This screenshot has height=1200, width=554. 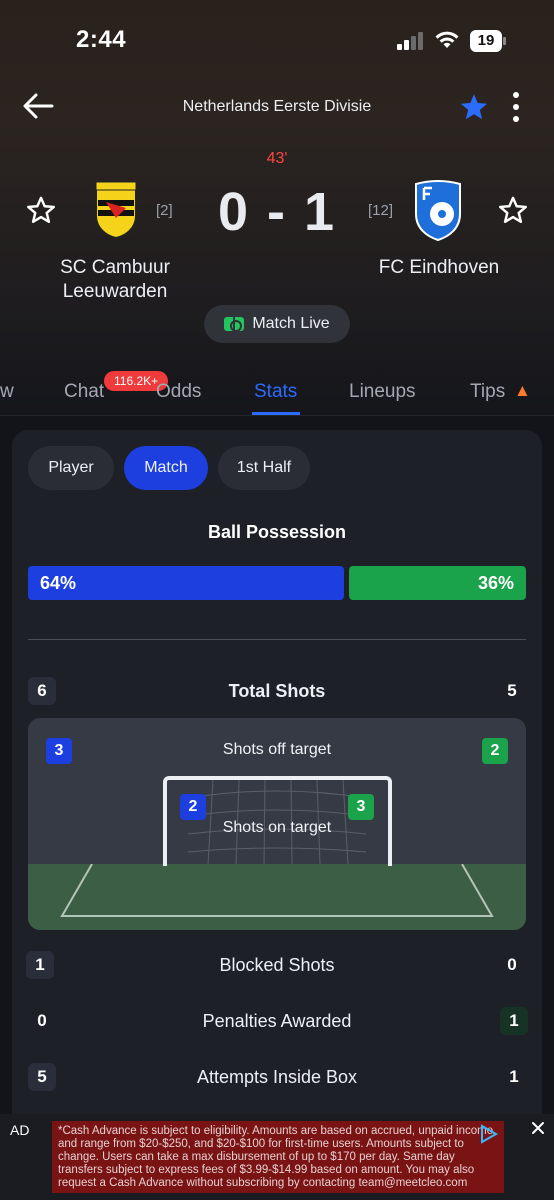 What do you see at coordinates (381, 210) in the screenshot?
I see `away-team-rank: [12]` at bounding box center [381, 210].